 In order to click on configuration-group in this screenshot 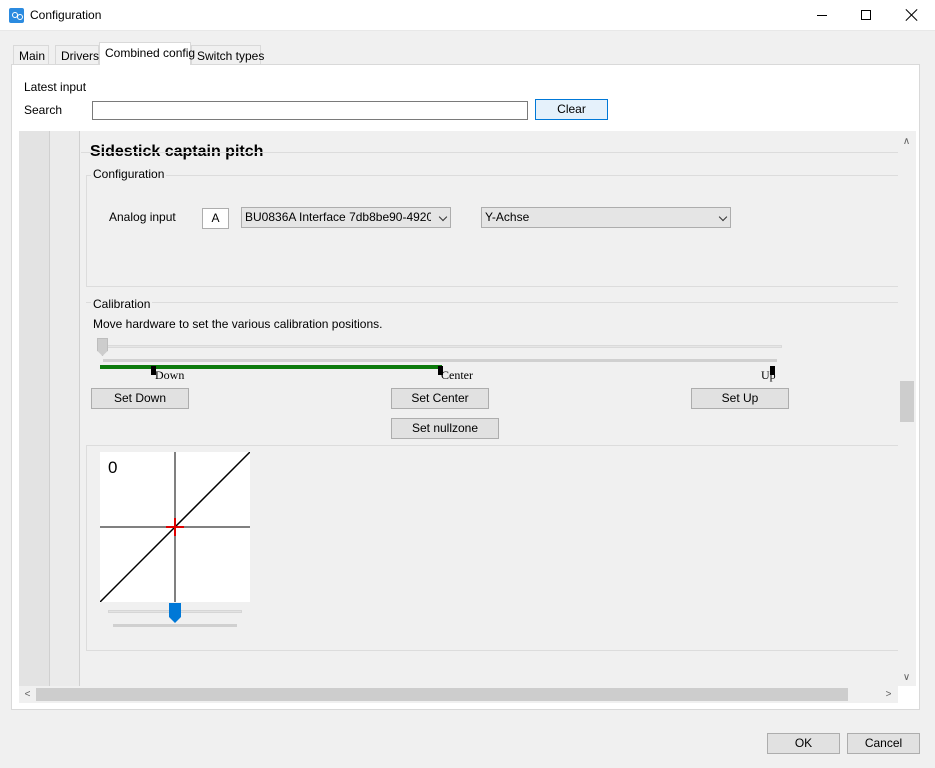, I will do `click(492, 231)`.